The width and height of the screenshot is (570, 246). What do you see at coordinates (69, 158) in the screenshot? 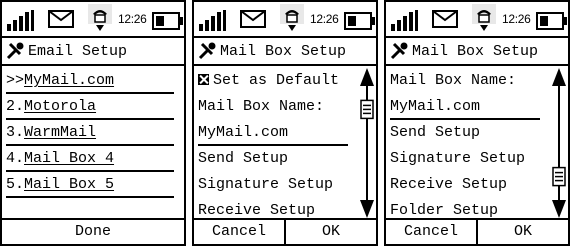
I see `list-item-label: Mail Box 4` at bounding box center [69, 158].